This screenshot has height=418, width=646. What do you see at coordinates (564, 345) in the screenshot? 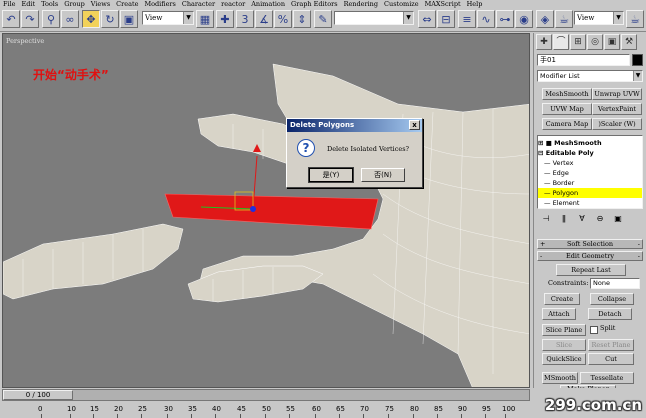
I see `slice-button: Slice` at bounding box center [564, 345].